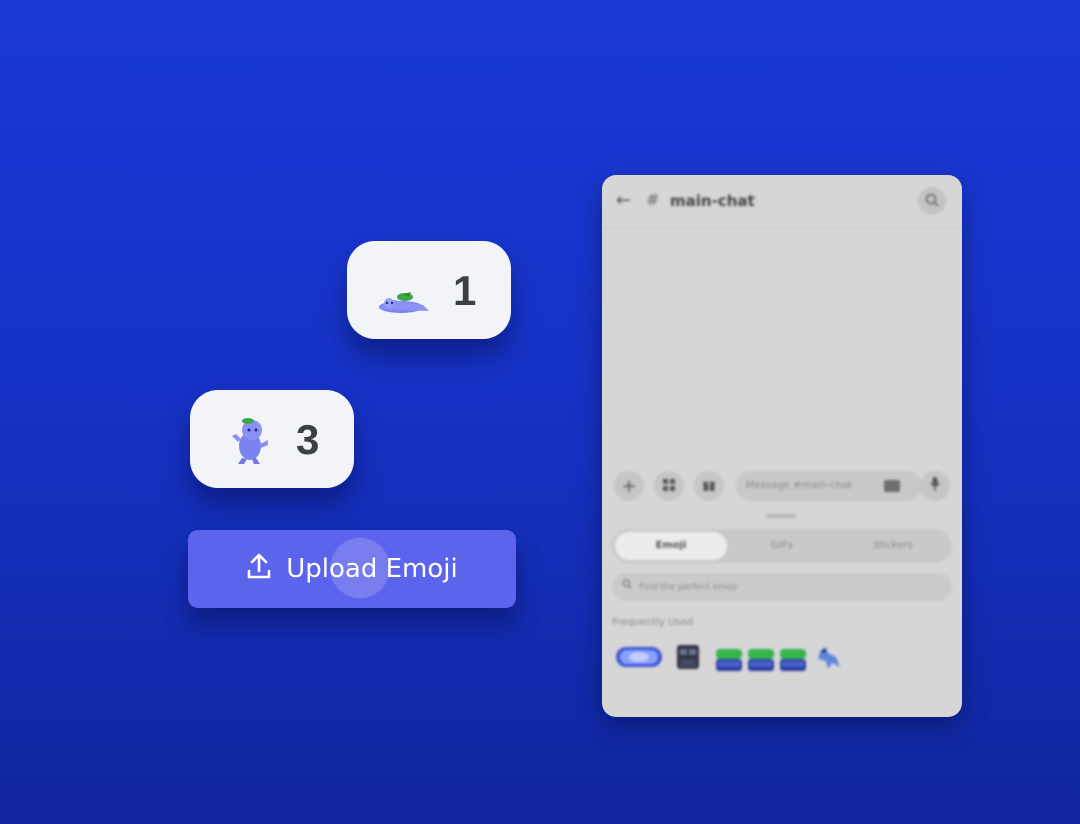  Describe the element at coordinates (892, 486) in the screenshot. I see `gif-picker-icon` at that location.